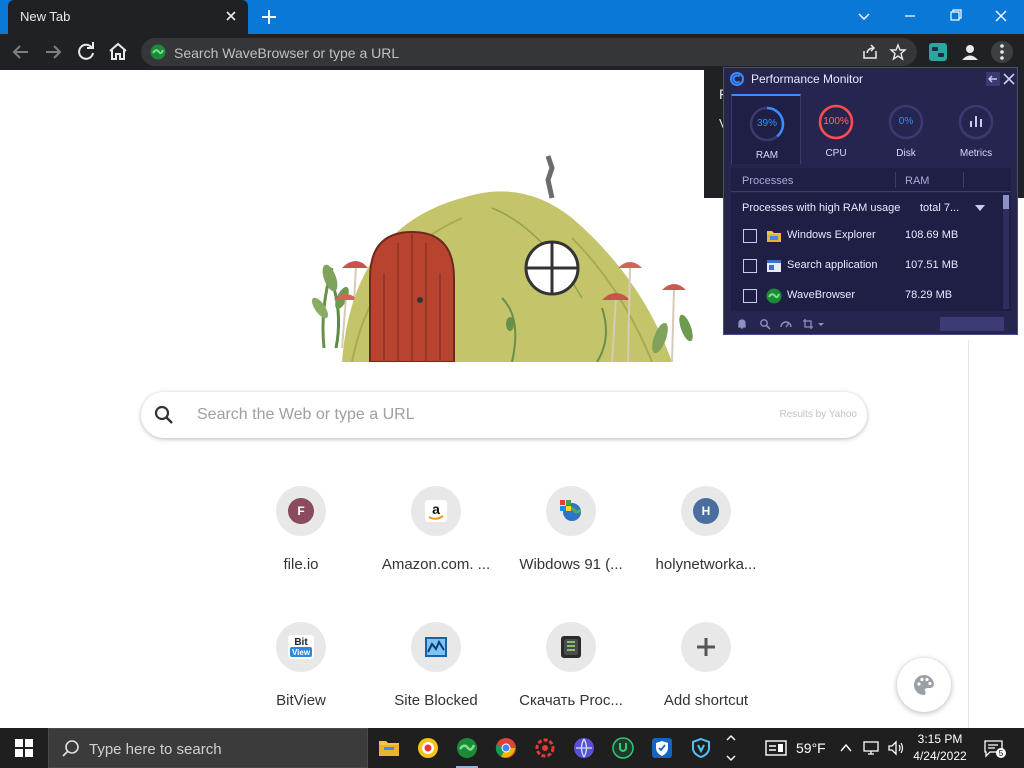 The image size is (1024, 768). What do you see at coordinates (774, 266) in the screenshot?
I see `search-app-icon` at bounding box center [774, 266].